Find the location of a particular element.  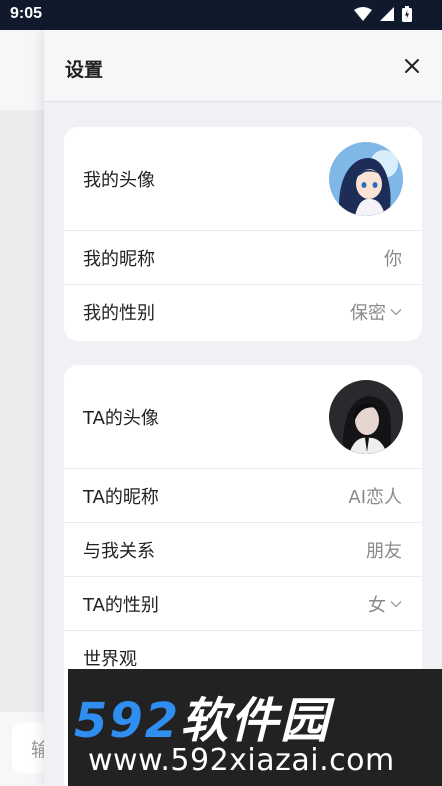

battery-icon is located at coordinates (407, 14).